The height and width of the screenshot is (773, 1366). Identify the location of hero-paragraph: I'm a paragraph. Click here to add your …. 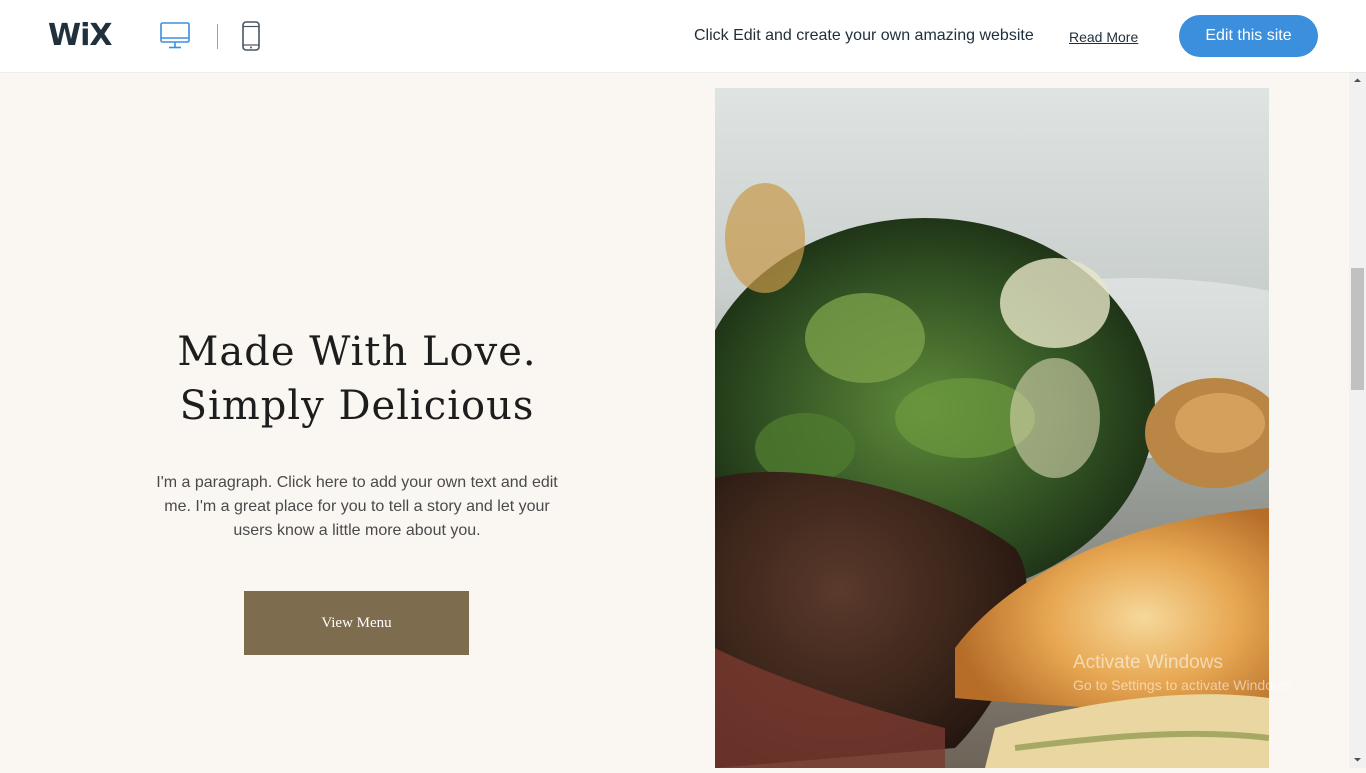
(357, 506).